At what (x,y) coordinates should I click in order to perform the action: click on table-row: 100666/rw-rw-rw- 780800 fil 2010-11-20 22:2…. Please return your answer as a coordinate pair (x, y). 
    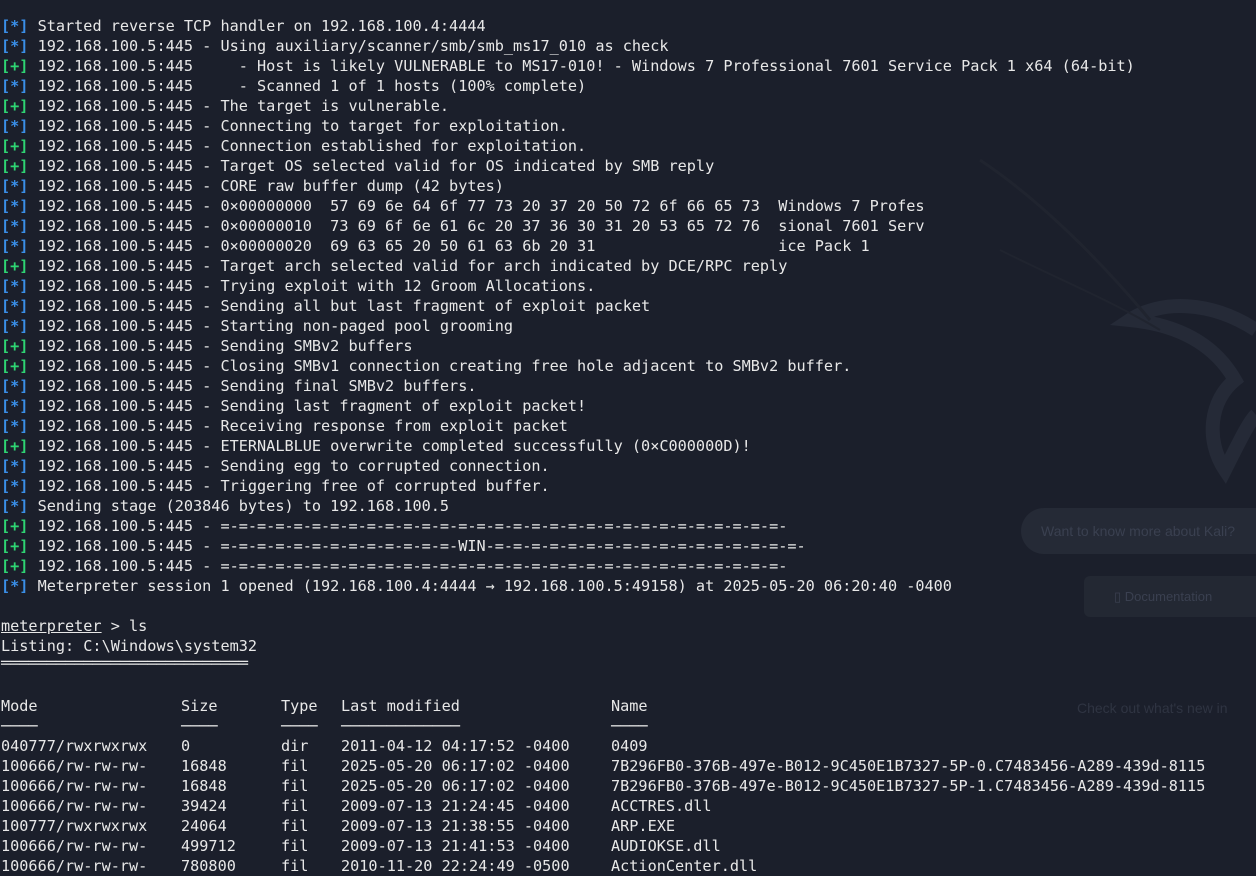
    Looking at the image, I should click on (568, 866).